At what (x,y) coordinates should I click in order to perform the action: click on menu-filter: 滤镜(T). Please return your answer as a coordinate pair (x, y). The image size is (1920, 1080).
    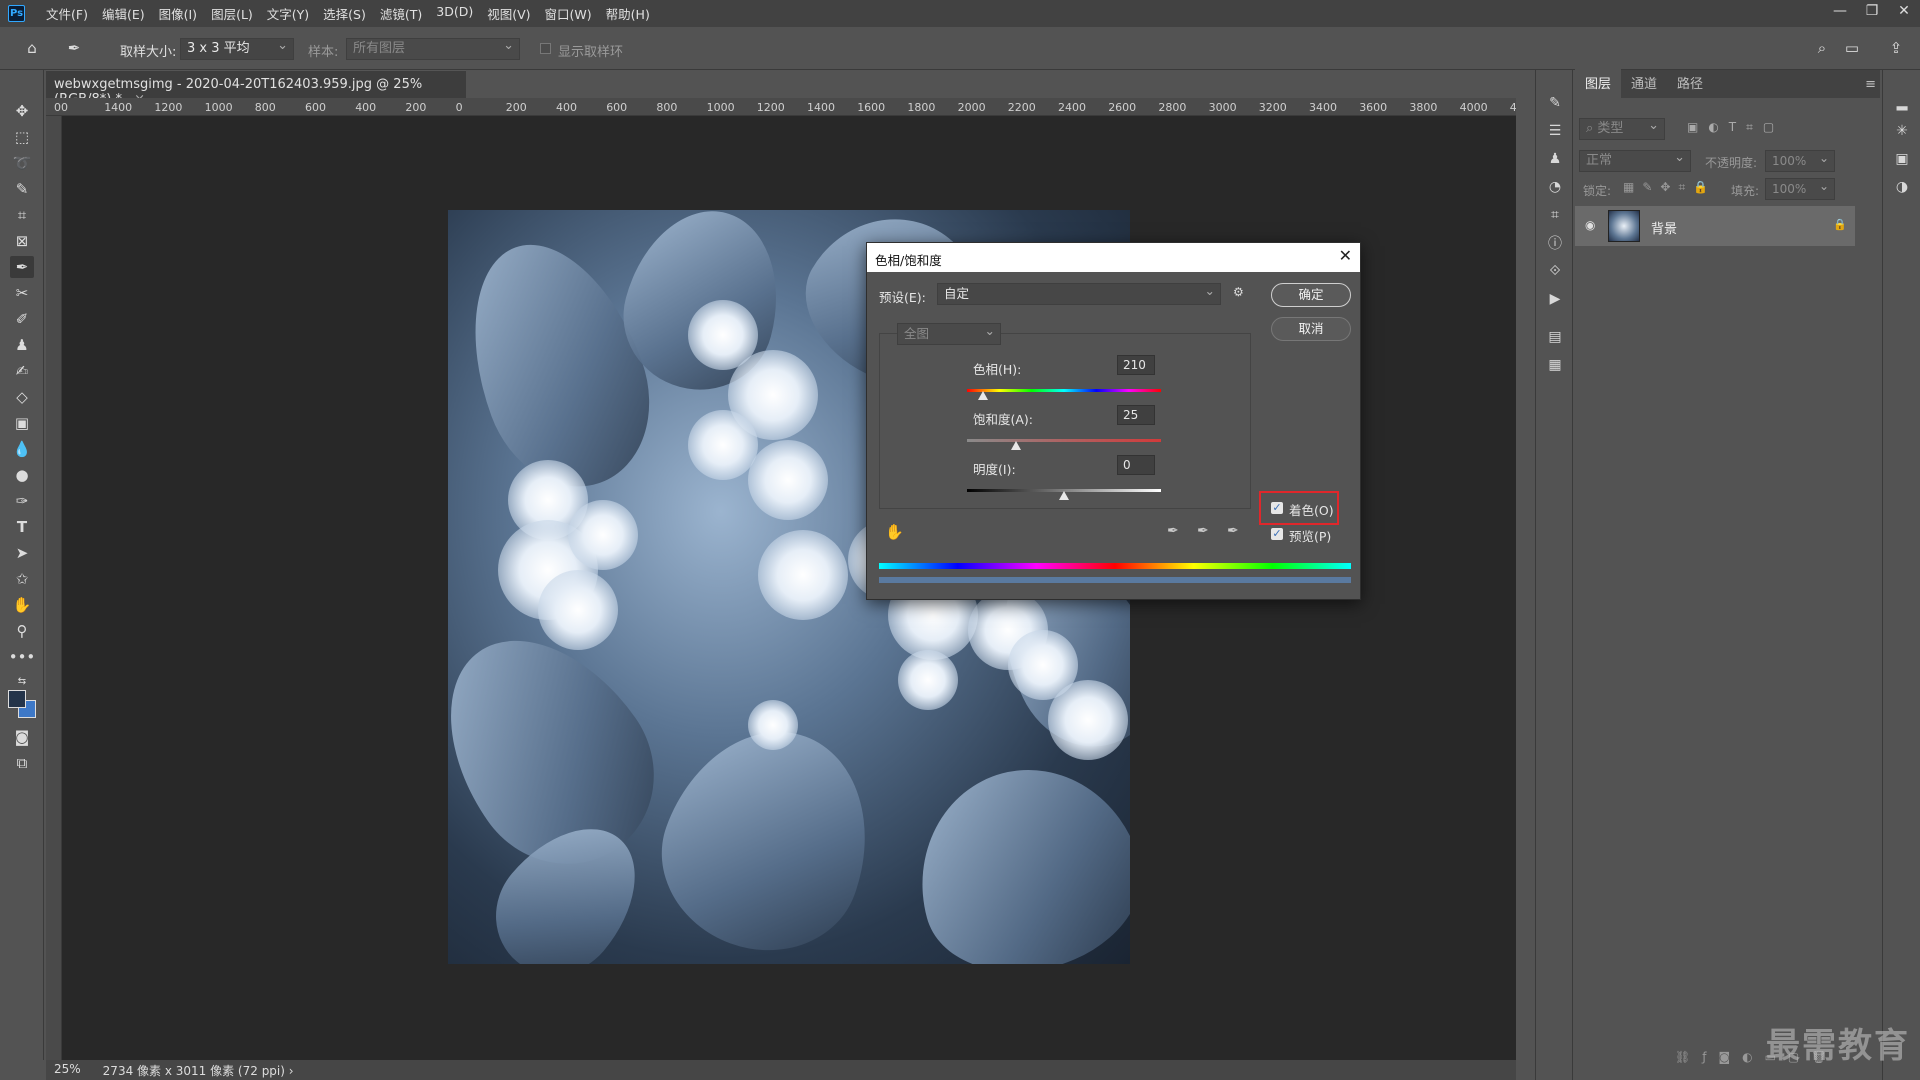
    Looking at the image, I should click on (401, 13).